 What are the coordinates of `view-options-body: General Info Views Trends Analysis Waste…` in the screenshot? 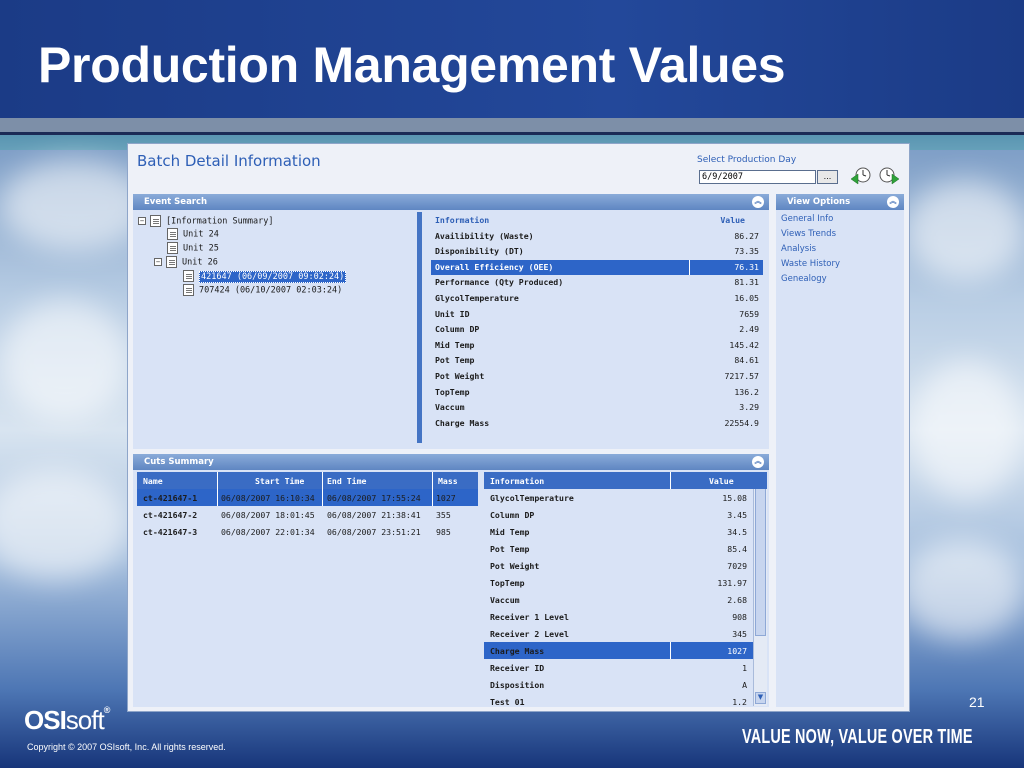 It's located at (840, 458).